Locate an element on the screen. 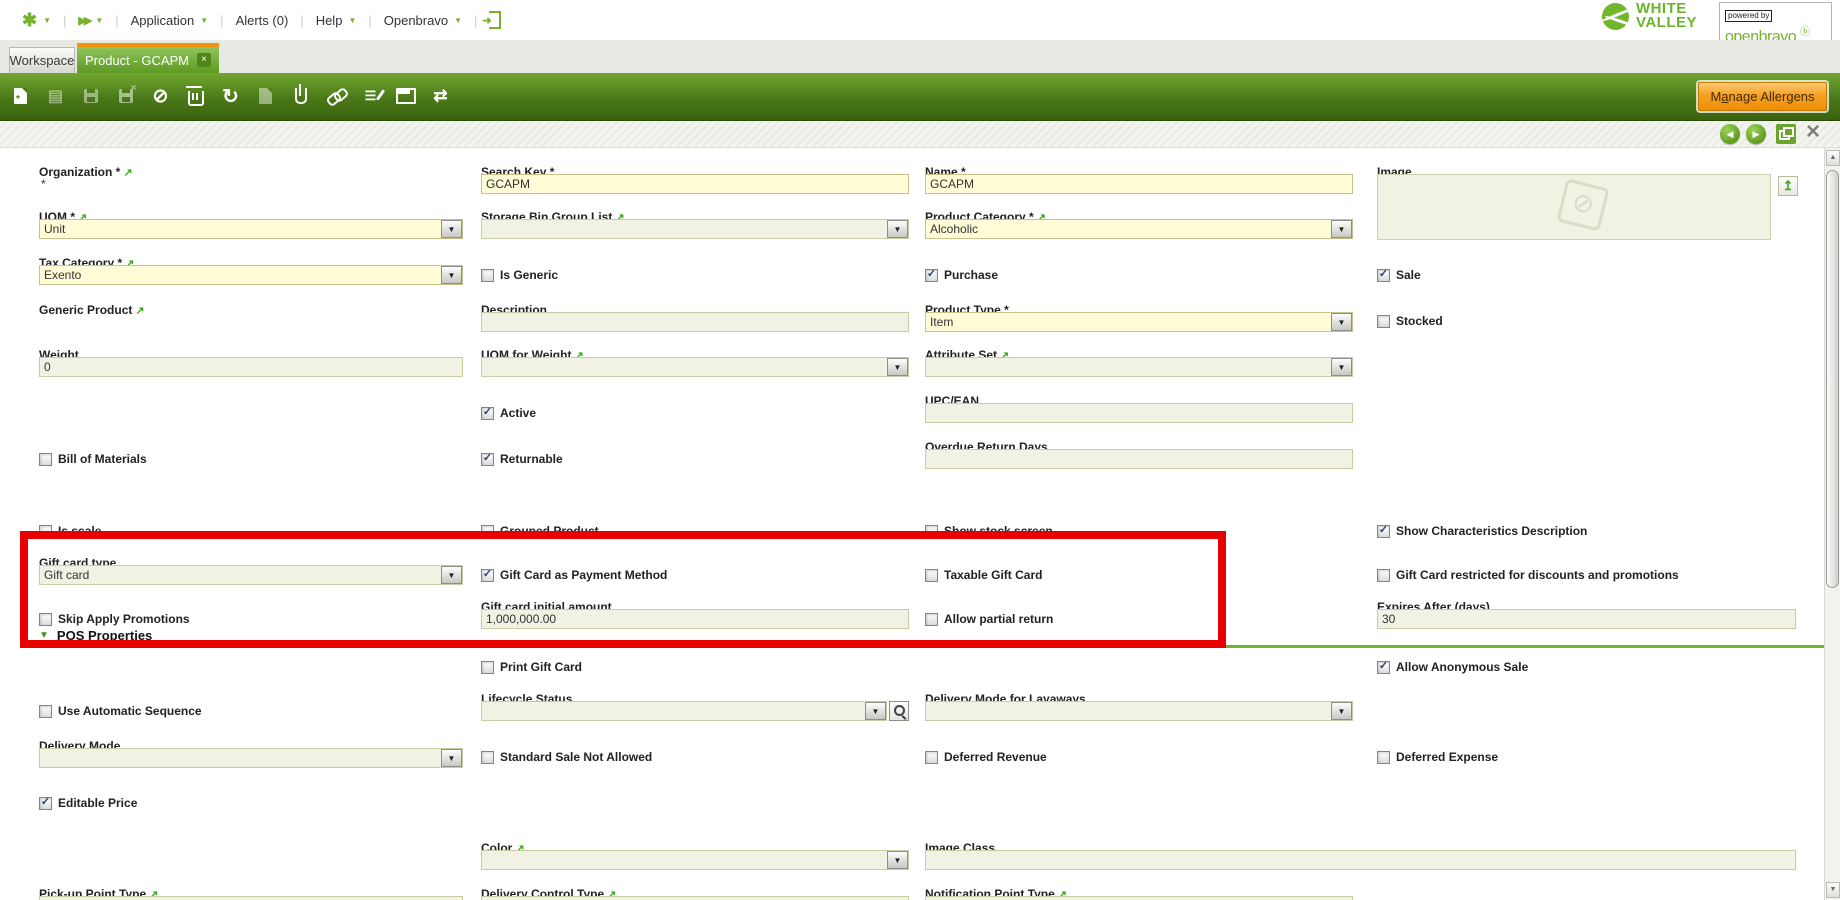 This screenshot has height=900, width=1840. overdue-return-days-input is located at coordinates (1139, 459).